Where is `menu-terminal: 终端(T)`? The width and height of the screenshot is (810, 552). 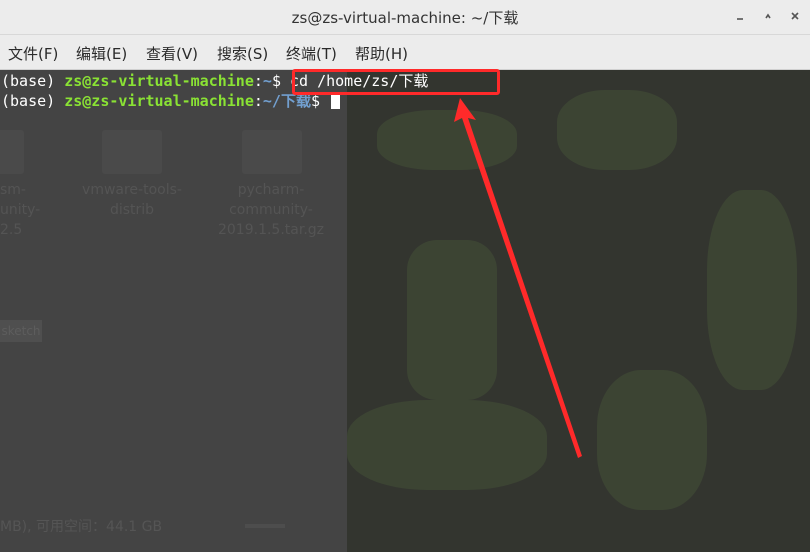
menu-terminal: 终端(T) is located at coordinates (311, 53).